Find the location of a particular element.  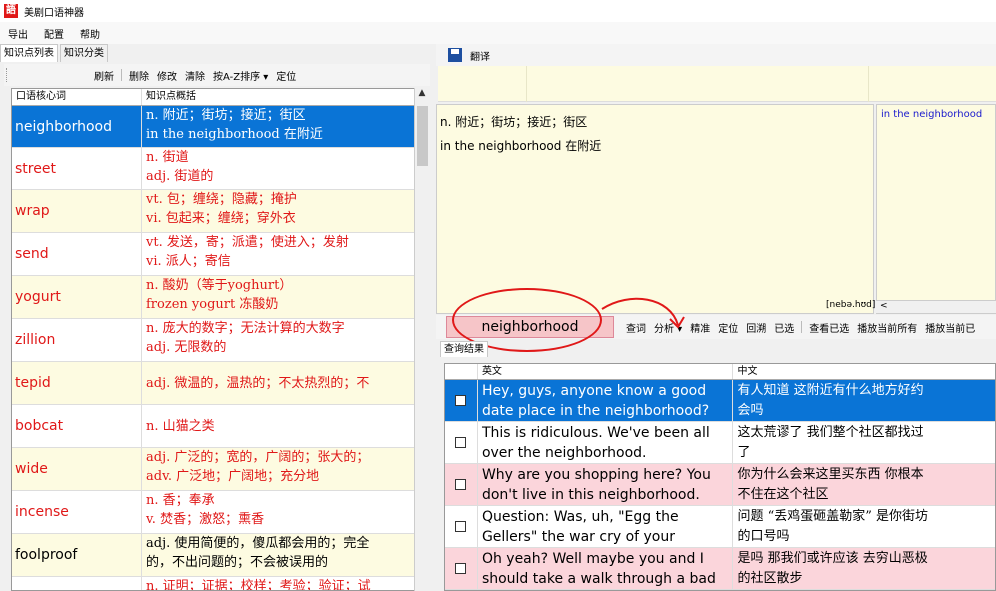

tab-query-result: 查询结果 is located at coordinates (464, 349).